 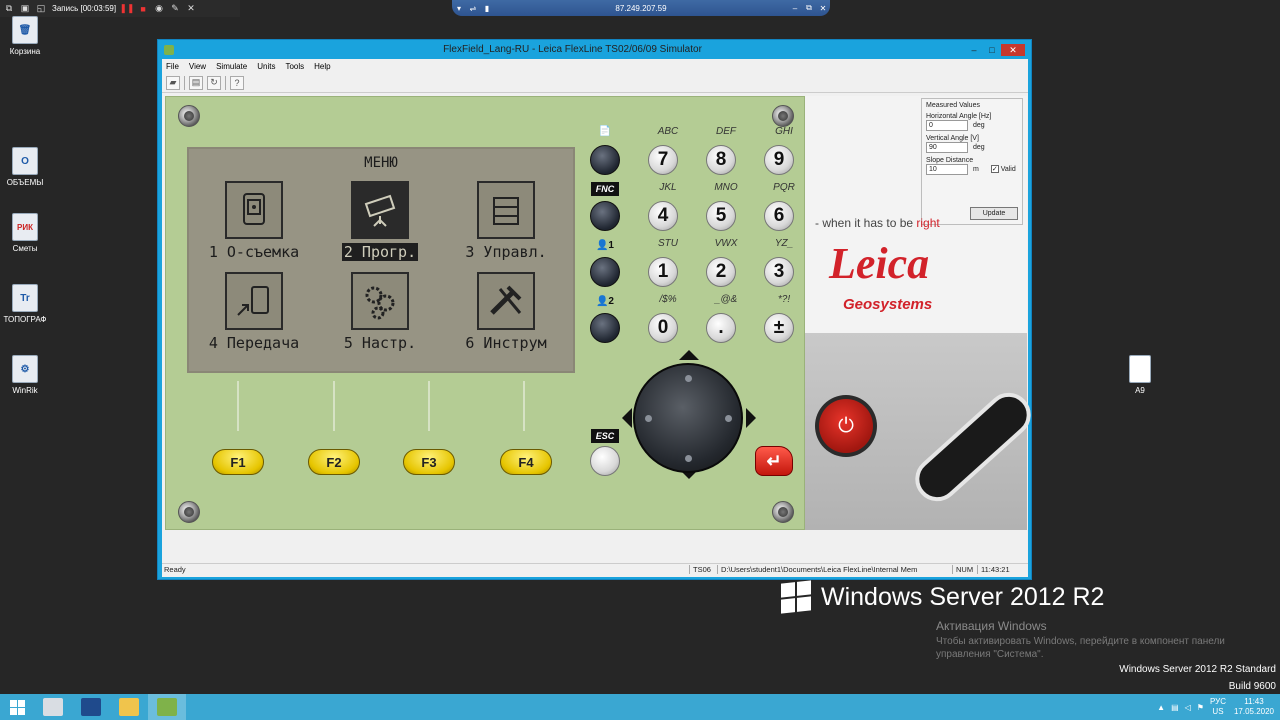 What do you see at coordinates (688, 378) in the screenshot?
I see `nav-up-button` at bounding box center [688, 378].